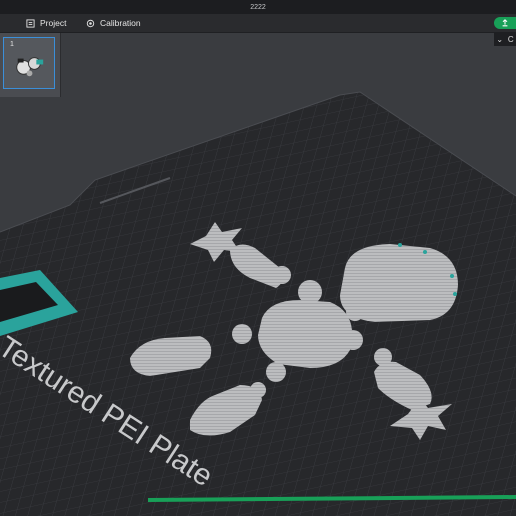 Image resolution: width=516 pixels, height=516 pixels. What do you see at coordinates (30, 65) in the screenshot?
I see `plate-list-panel: 1` at bounding box center [30, 65].